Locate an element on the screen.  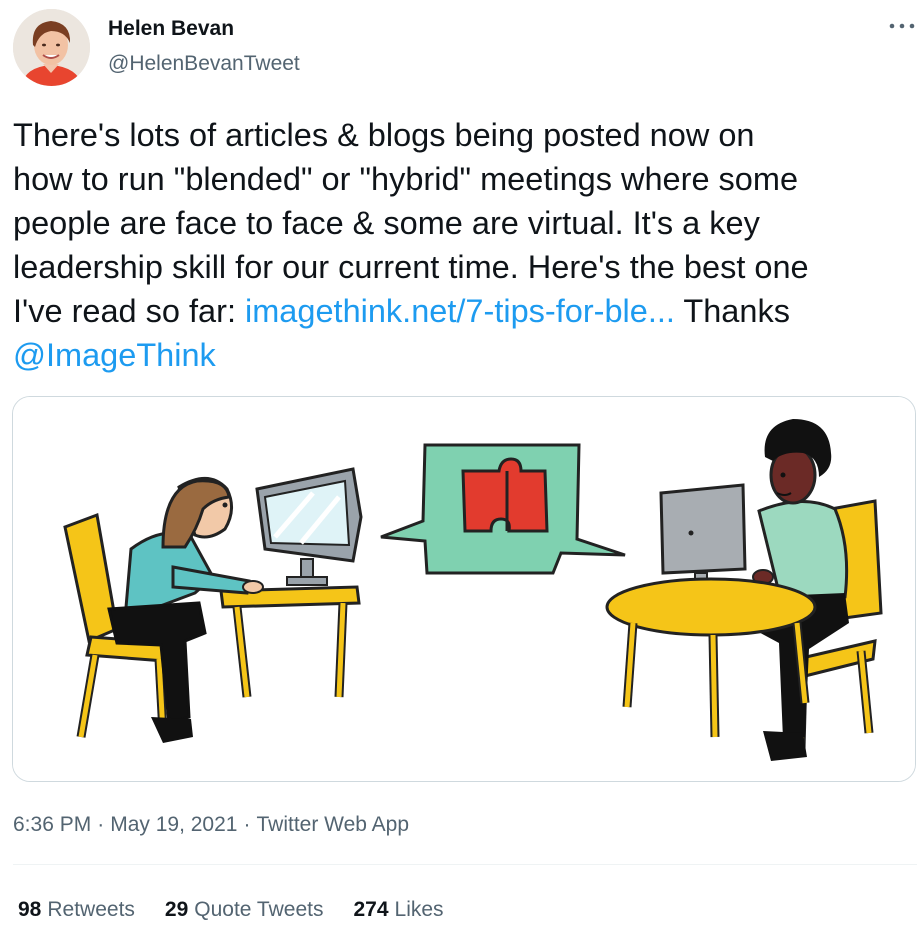
divider is located at coordinates (465, 864).